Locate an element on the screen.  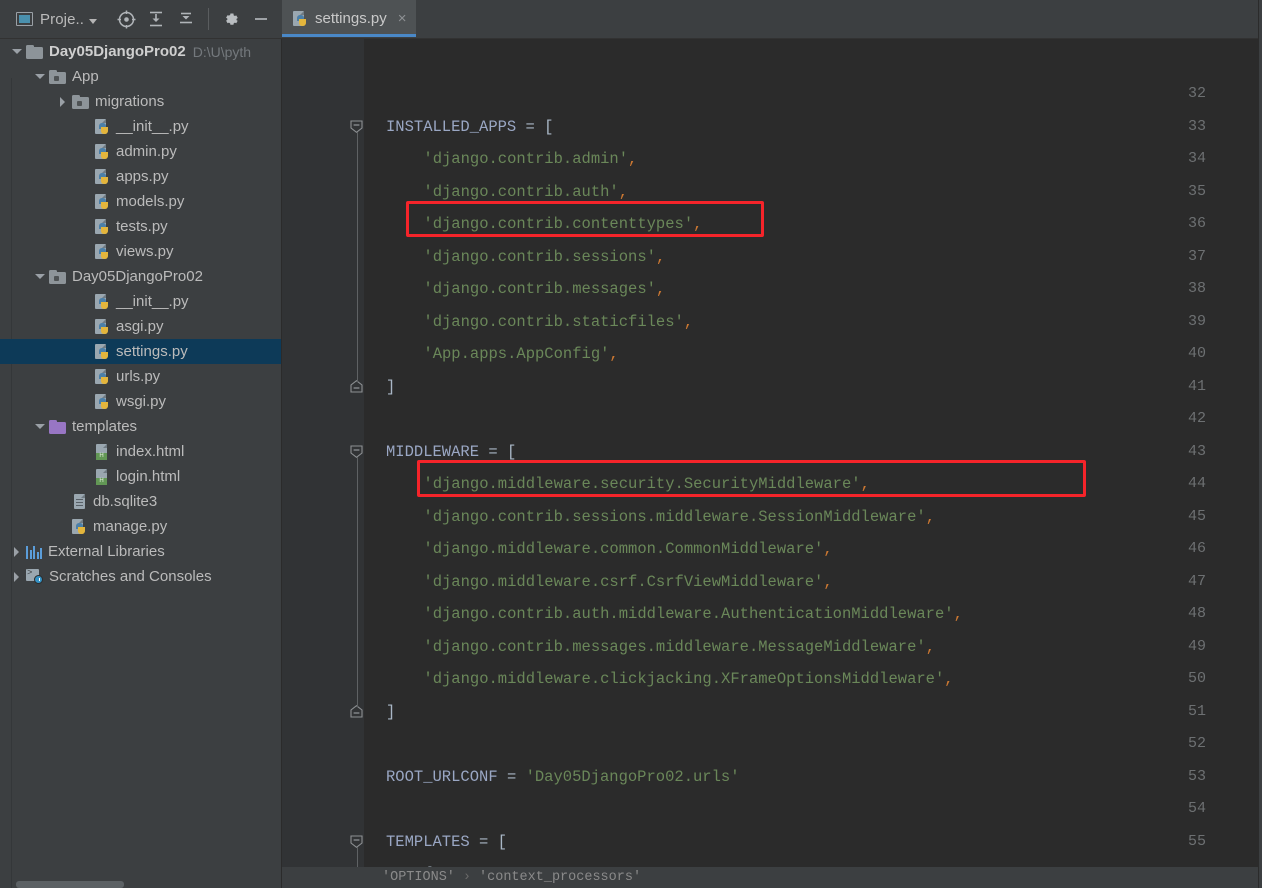
code-token: TEMPLATES is located at coordinates (428, 841).